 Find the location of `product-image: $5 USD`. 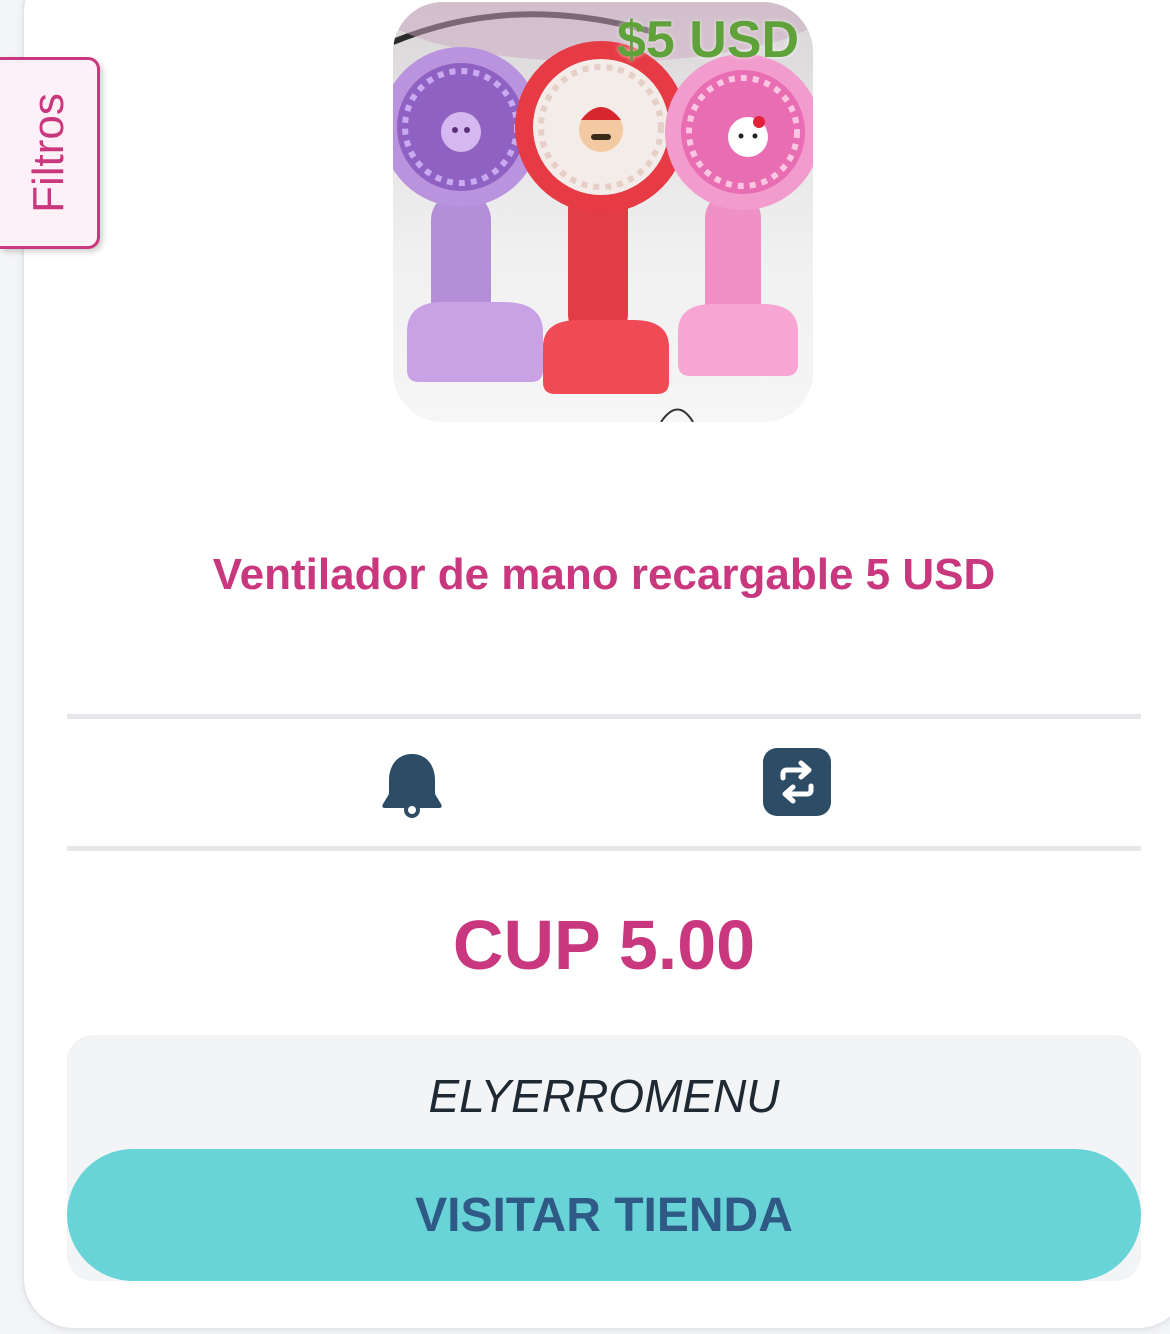

product-image: $5 USD is located at coordinates (603, 212).